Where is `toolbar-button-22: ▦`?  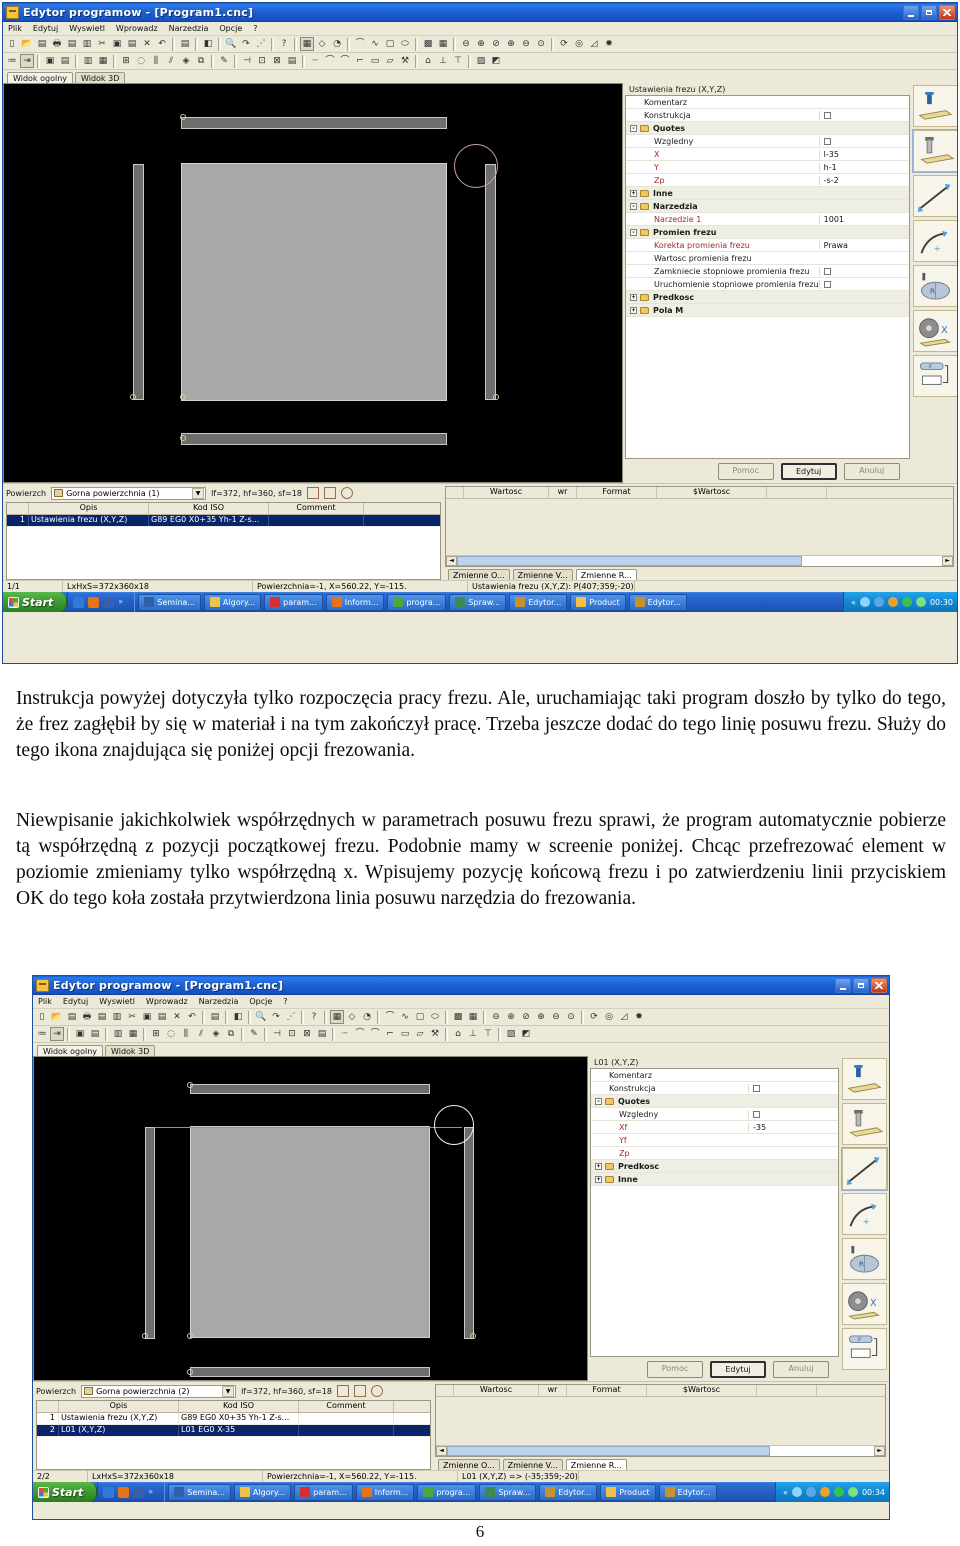
toolbar-button-22: ▦ is located at coordinates (337, 1017).